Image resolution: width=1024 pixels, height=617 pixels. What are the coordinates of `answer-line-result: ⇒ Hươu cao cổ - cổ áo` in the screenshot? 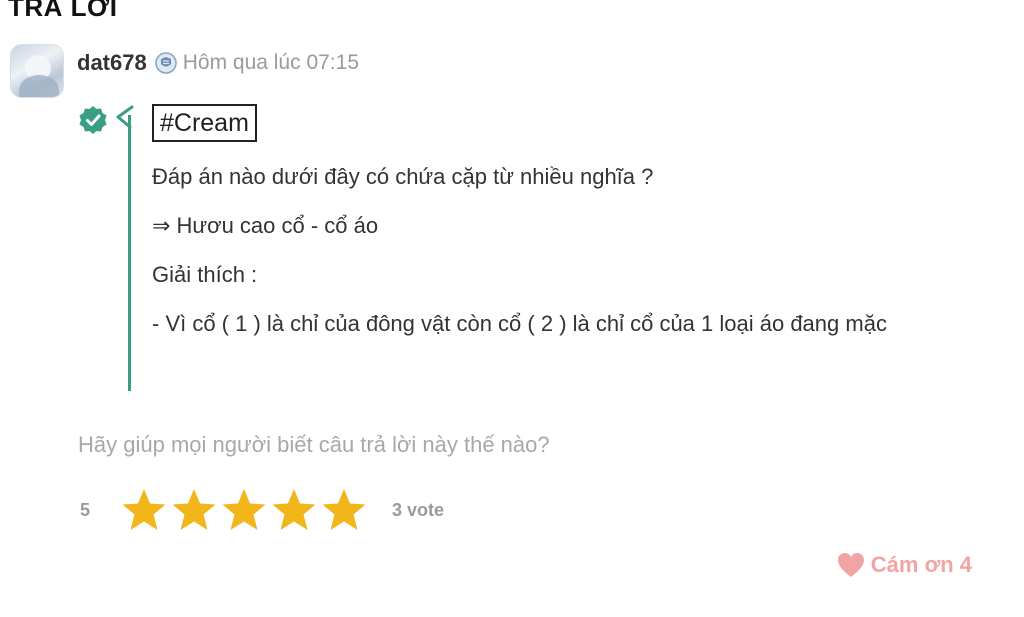 It's located at (265, 225).